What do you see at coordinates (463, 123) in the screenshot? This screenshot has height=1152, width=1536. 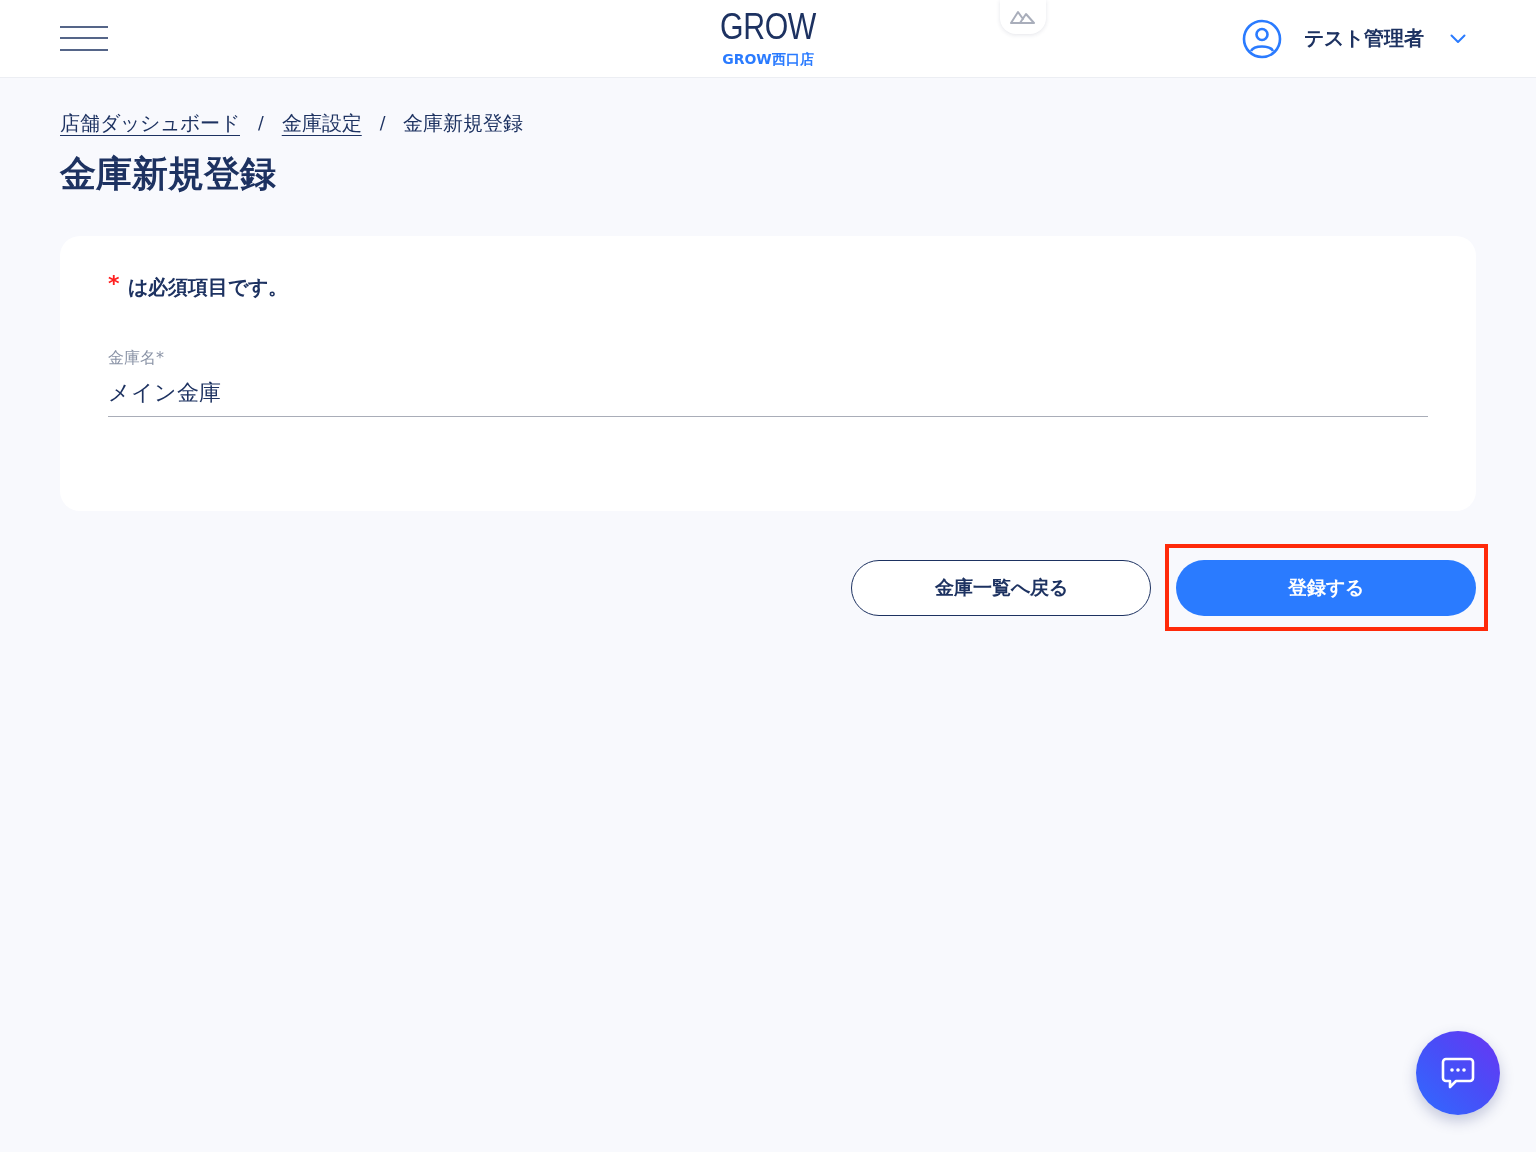 I see `breadcrumb-current: 金庫新規登録` at bounding box center [463, 123].